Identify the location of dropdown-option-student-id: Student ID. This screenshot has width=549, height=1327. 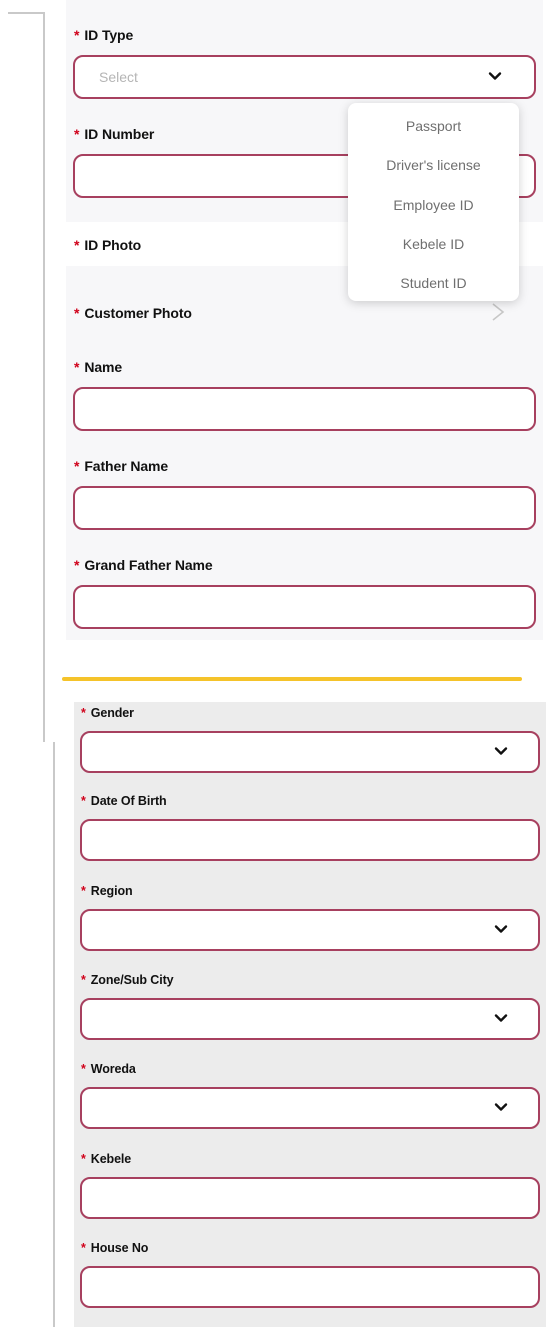
(433, 283).